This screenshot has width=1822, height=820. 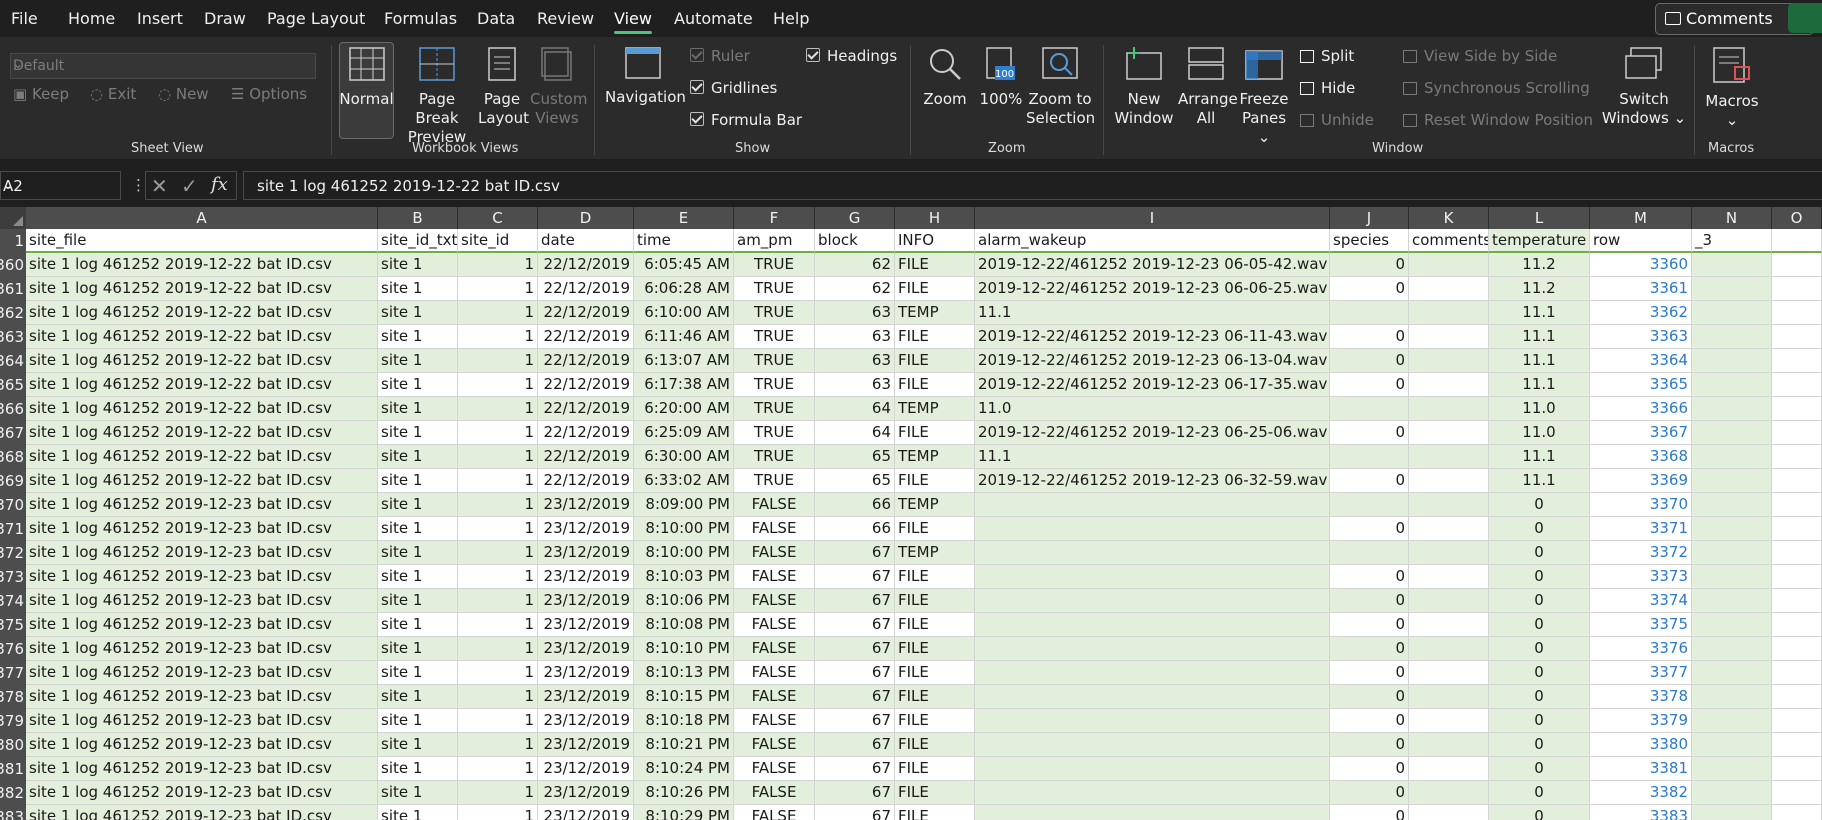 What do you see at coordinates (163, 66) in the screenshot?
I see `sheet-view-select: Default ⌄` at bounding box center [163, 66].